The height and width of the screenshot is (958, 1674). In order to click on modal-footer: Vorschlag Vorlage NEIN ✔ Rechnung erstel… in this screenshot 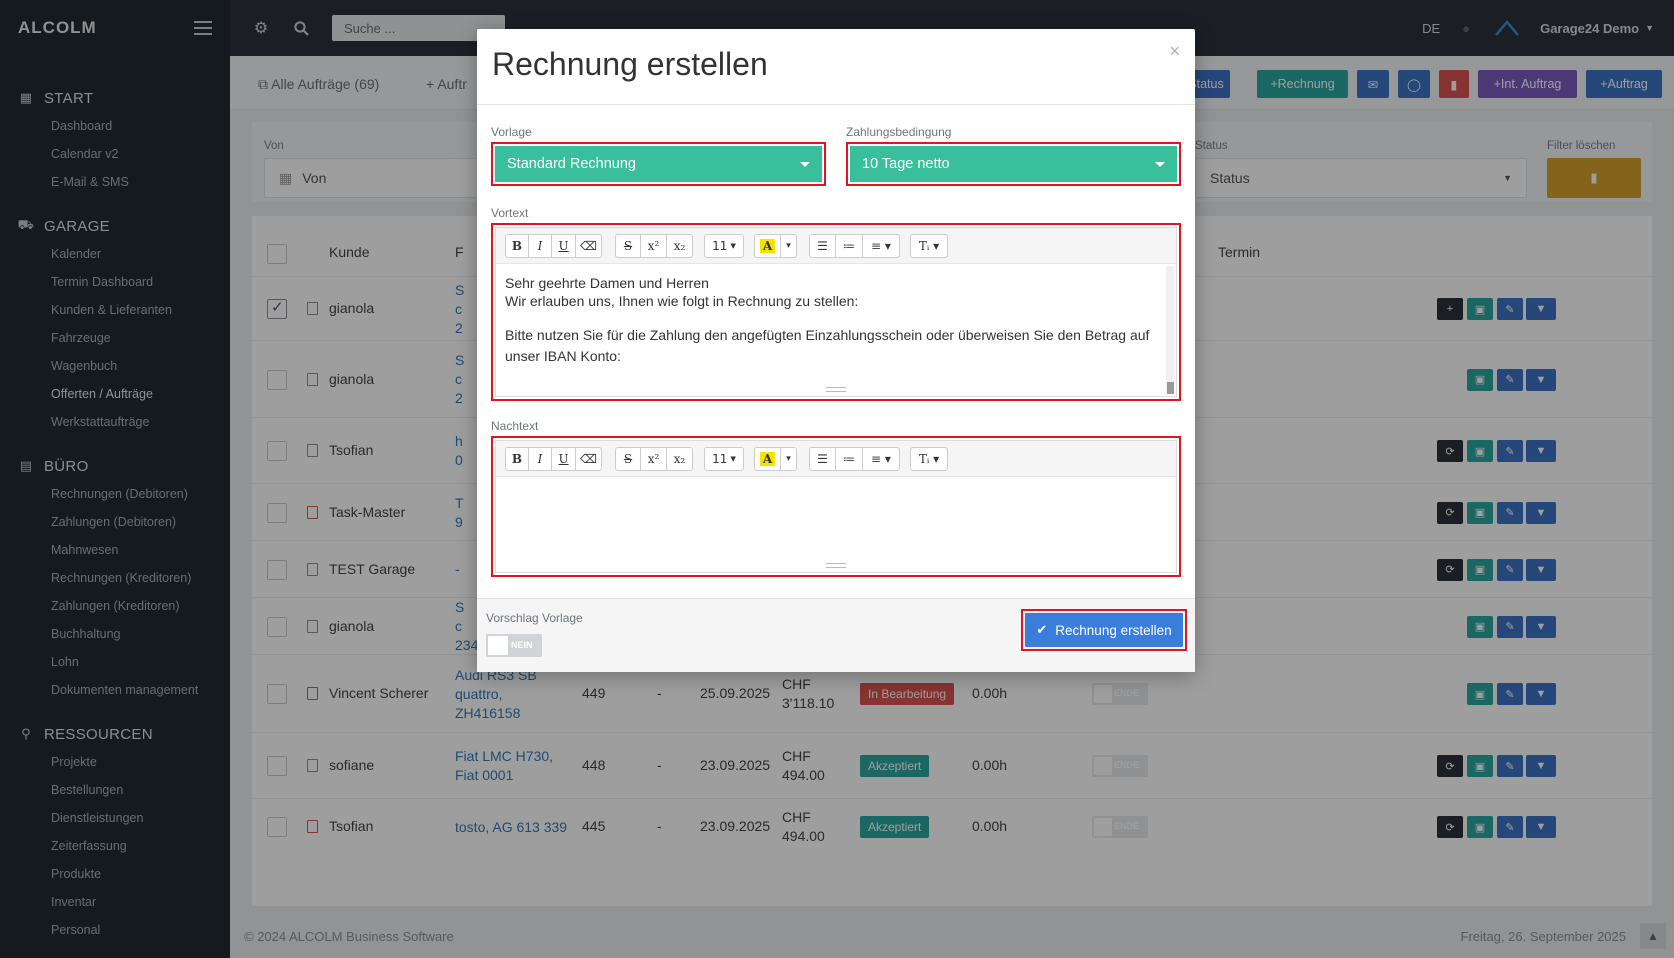, I will do `click(836, 635)`.